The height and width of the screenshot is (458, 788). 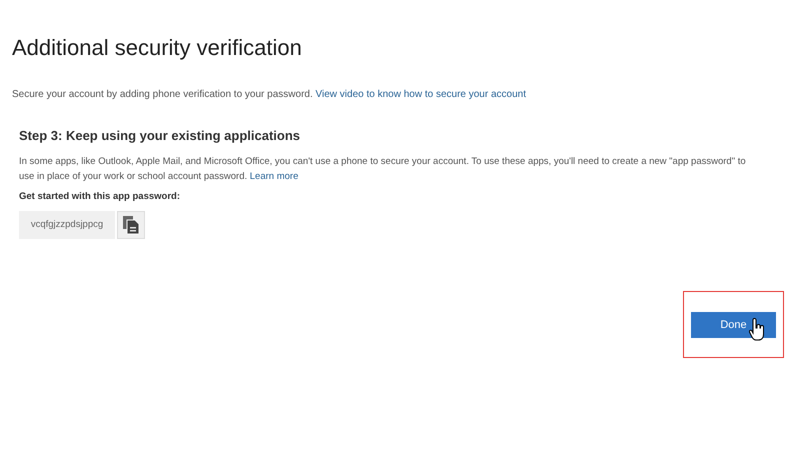 What do you see at coordinates (67, 224) in the screenshot?
I see `app-password-field: vcqfgjzzpdsjppcg` at bounding box center [67, 224].